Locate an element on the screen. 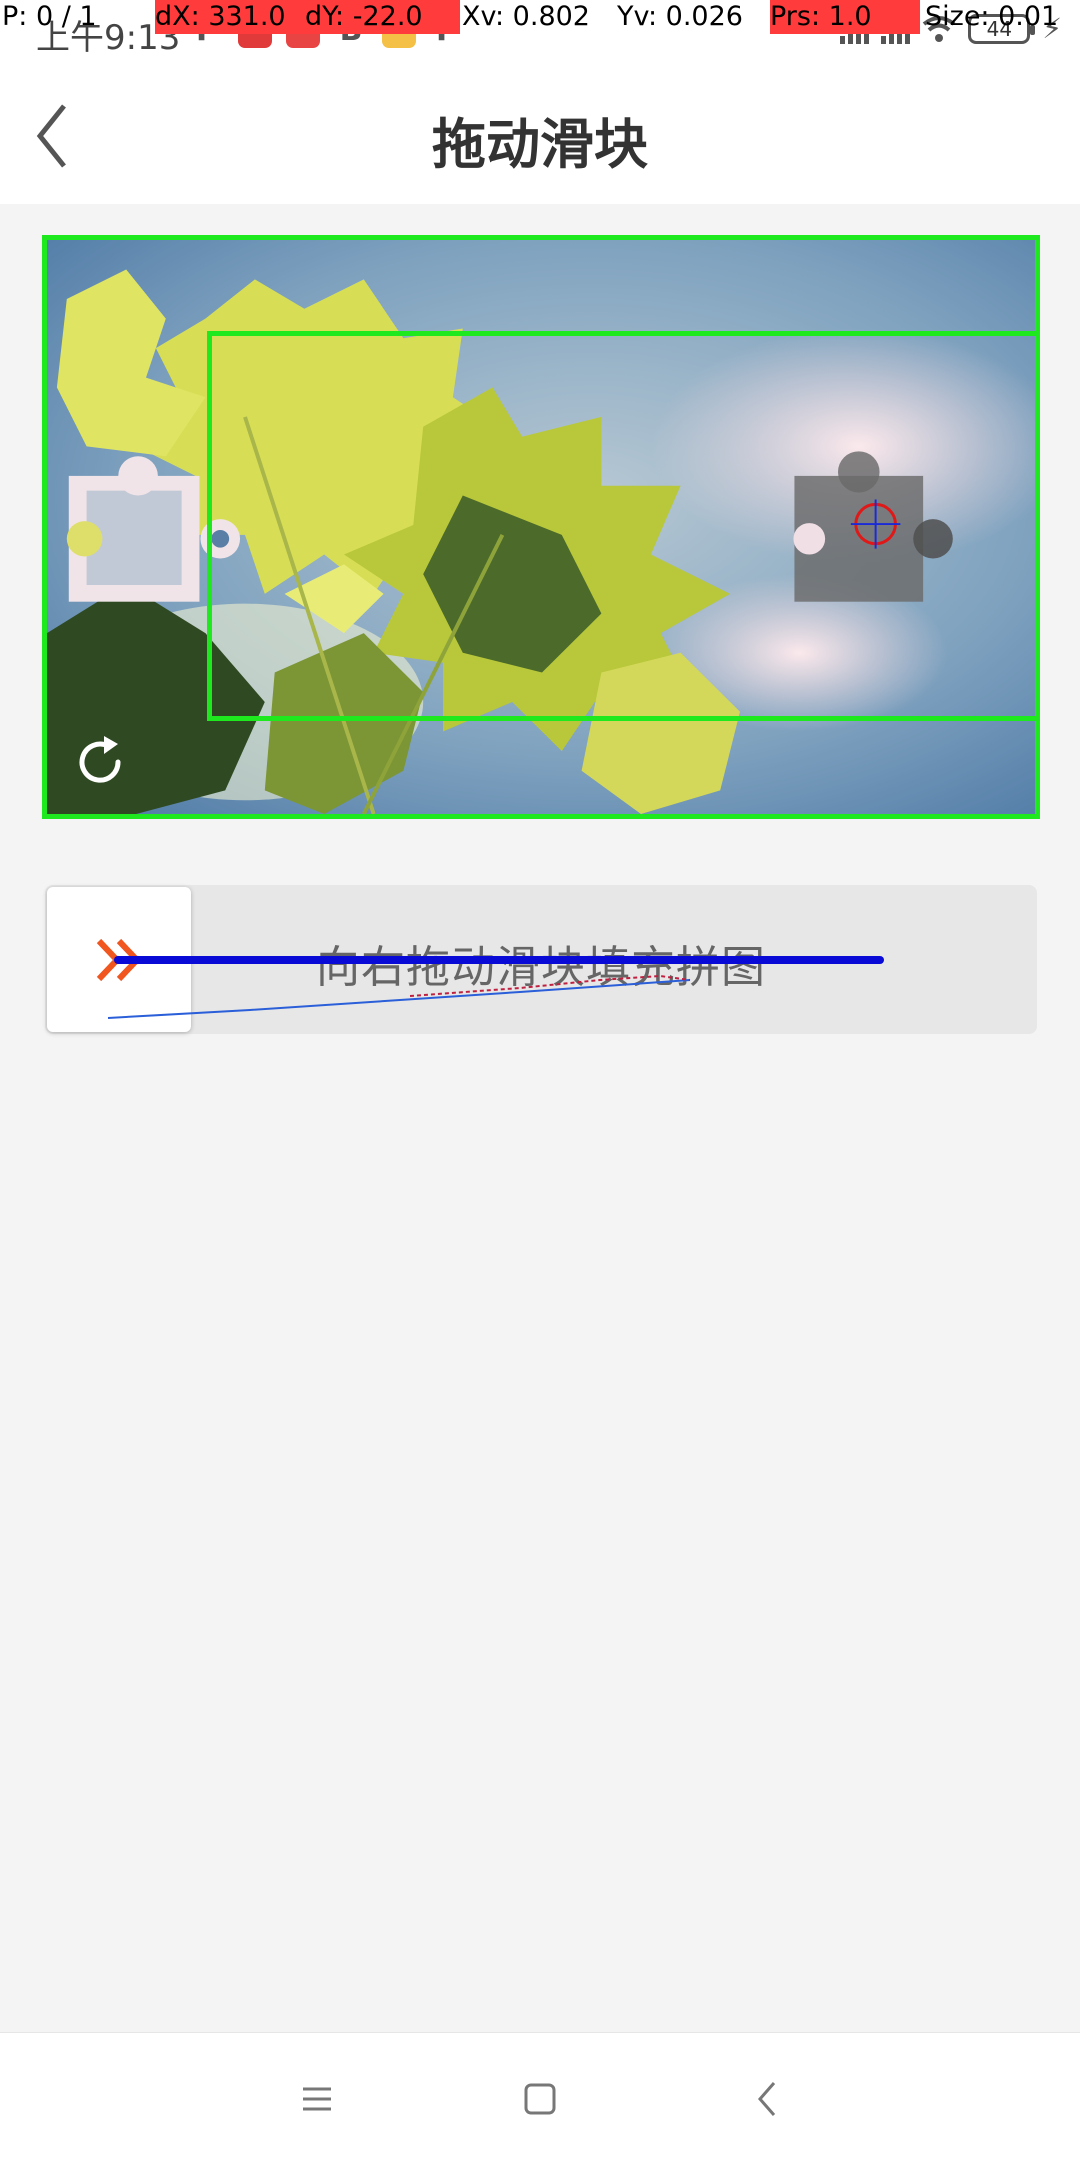 The height and width of the screenshot is (2161, 1080). refresh-icon is located at coordinates (100, 762).